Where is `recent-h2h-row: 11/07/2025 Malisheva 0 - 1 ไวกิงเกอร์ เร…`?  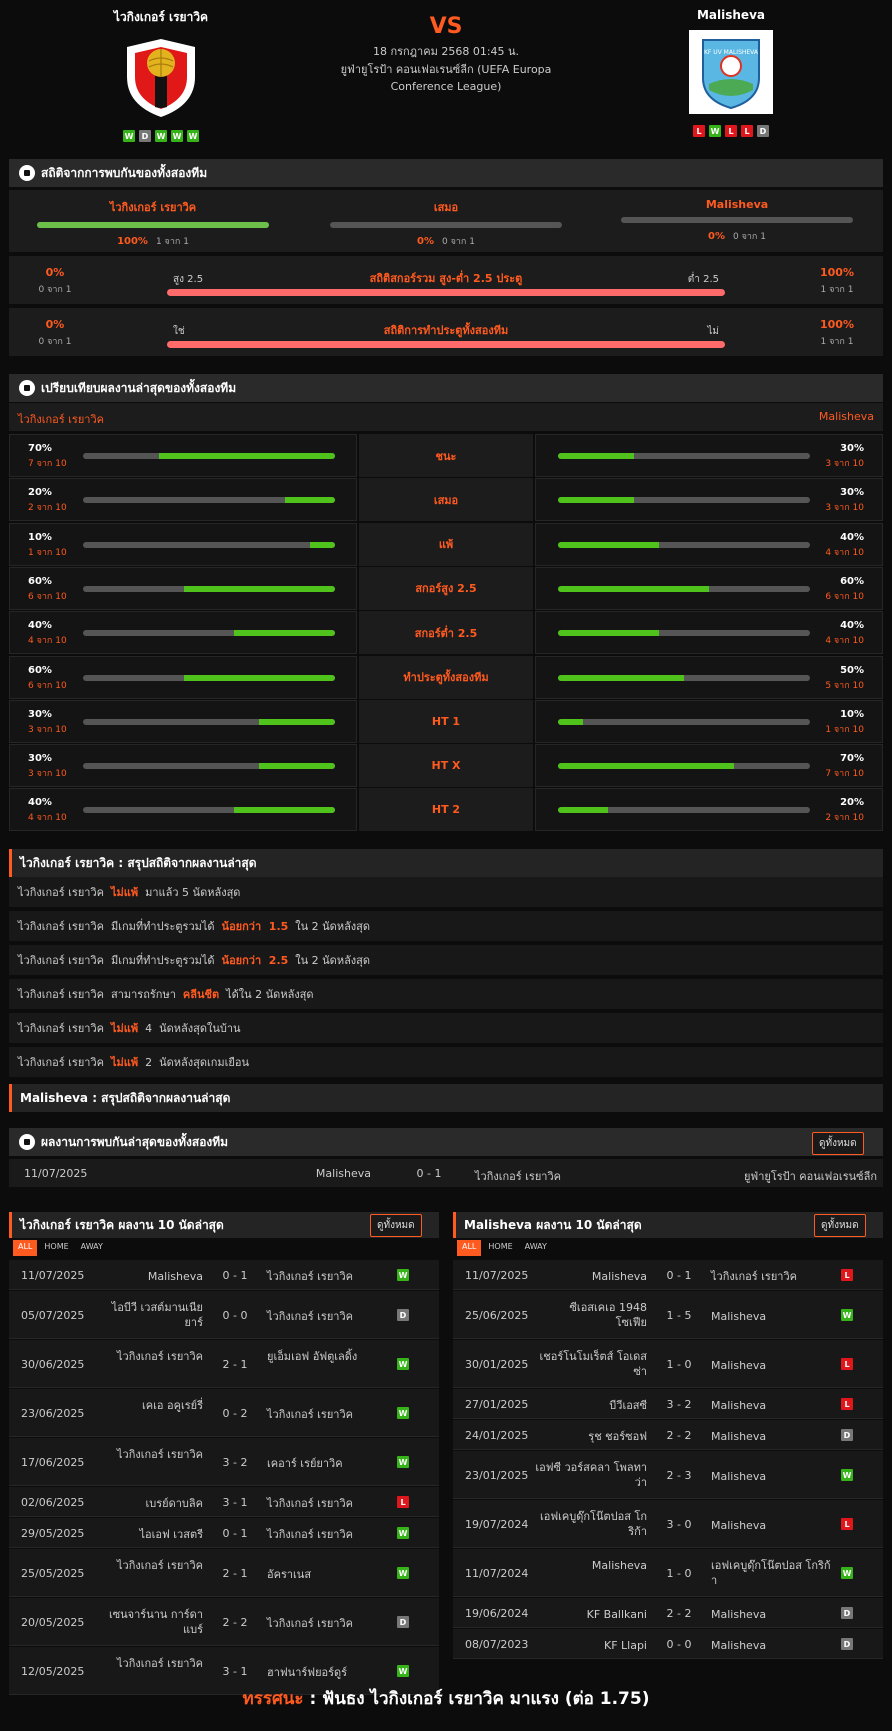
recent-h2h-row: 11/07/2025 Malisheva 0 - 1 ไวกิงเกอร์ เร… is located at coordinates (446, 1173).